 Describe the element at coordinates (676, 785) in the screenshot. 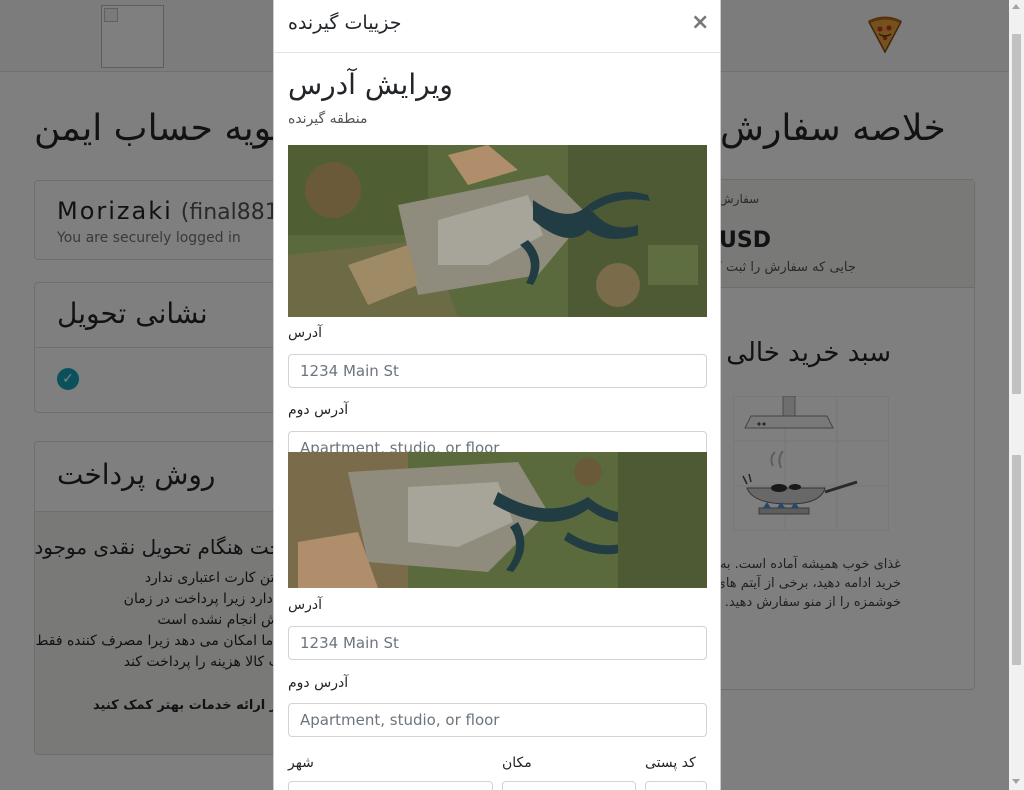

I see `zip-input` at that location.